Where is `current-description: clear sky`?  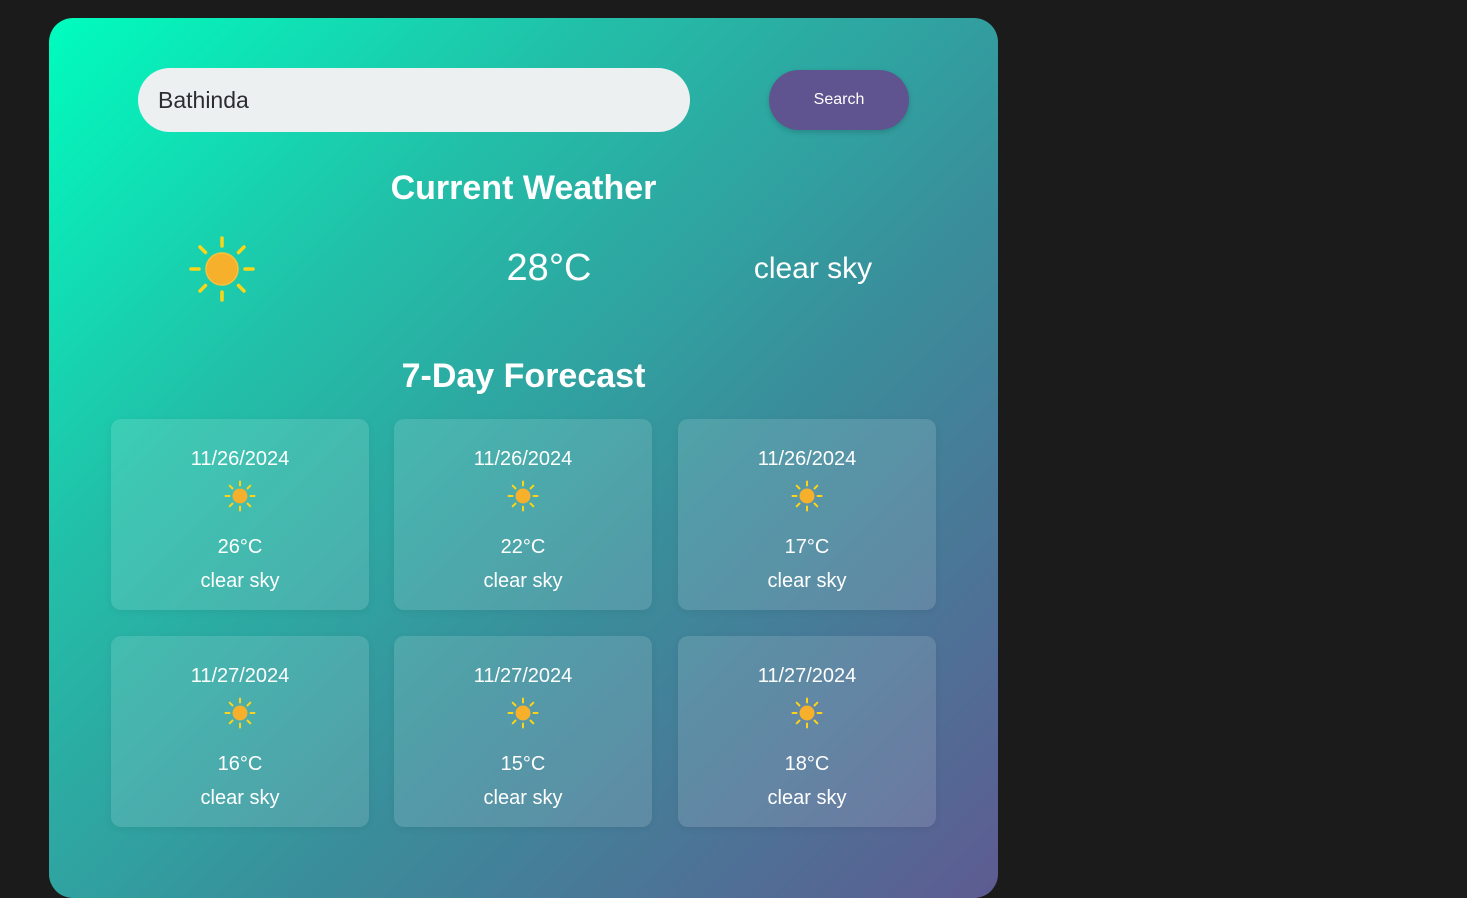
current-description: clear sky is located at coordinates (813, 268).